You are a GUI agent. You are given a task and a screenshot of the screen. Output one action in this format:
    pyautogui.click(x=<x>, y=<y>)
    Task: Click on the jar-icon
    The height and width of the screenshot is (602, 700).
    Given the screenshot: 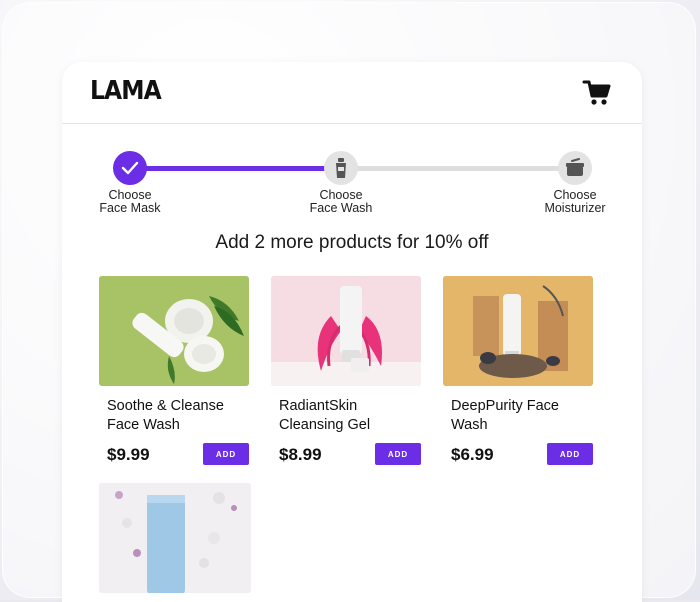 What is the action you would take?
    pyautogui.click(x=575, y=167)
    